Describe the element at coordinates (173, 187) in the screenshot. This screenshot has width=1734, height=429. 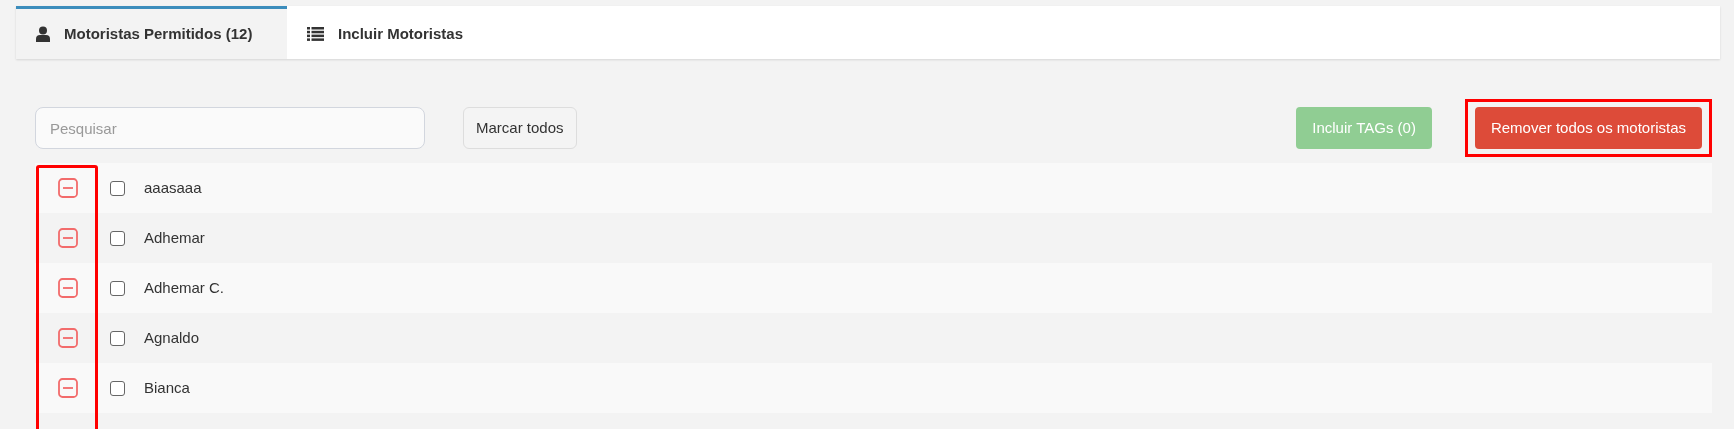
I see `driver-name: aaasaaa` at that location.